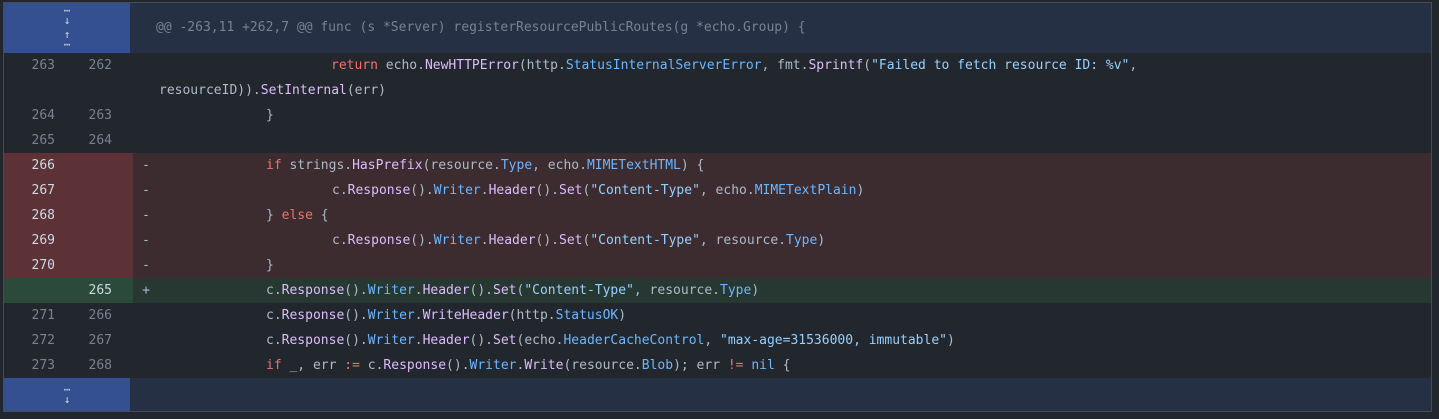 The width and height of the screenshot is (1439, 419). I want to click on diff-line-deleted: 270 - }, so click(717, 265).